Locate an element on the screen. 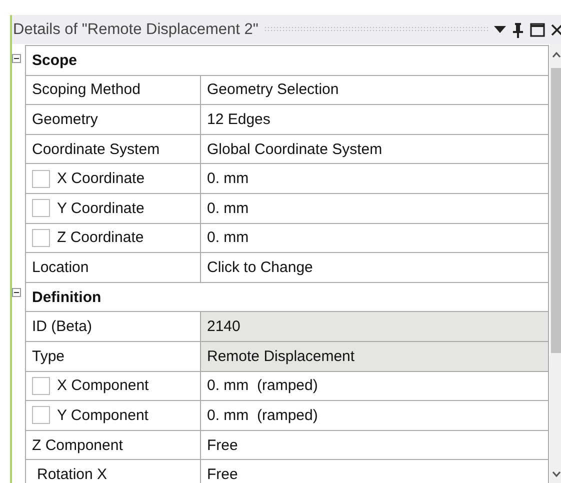 The width and height of the screenshot is (561, 483). scrollbar is located at coordinates (555, 263).